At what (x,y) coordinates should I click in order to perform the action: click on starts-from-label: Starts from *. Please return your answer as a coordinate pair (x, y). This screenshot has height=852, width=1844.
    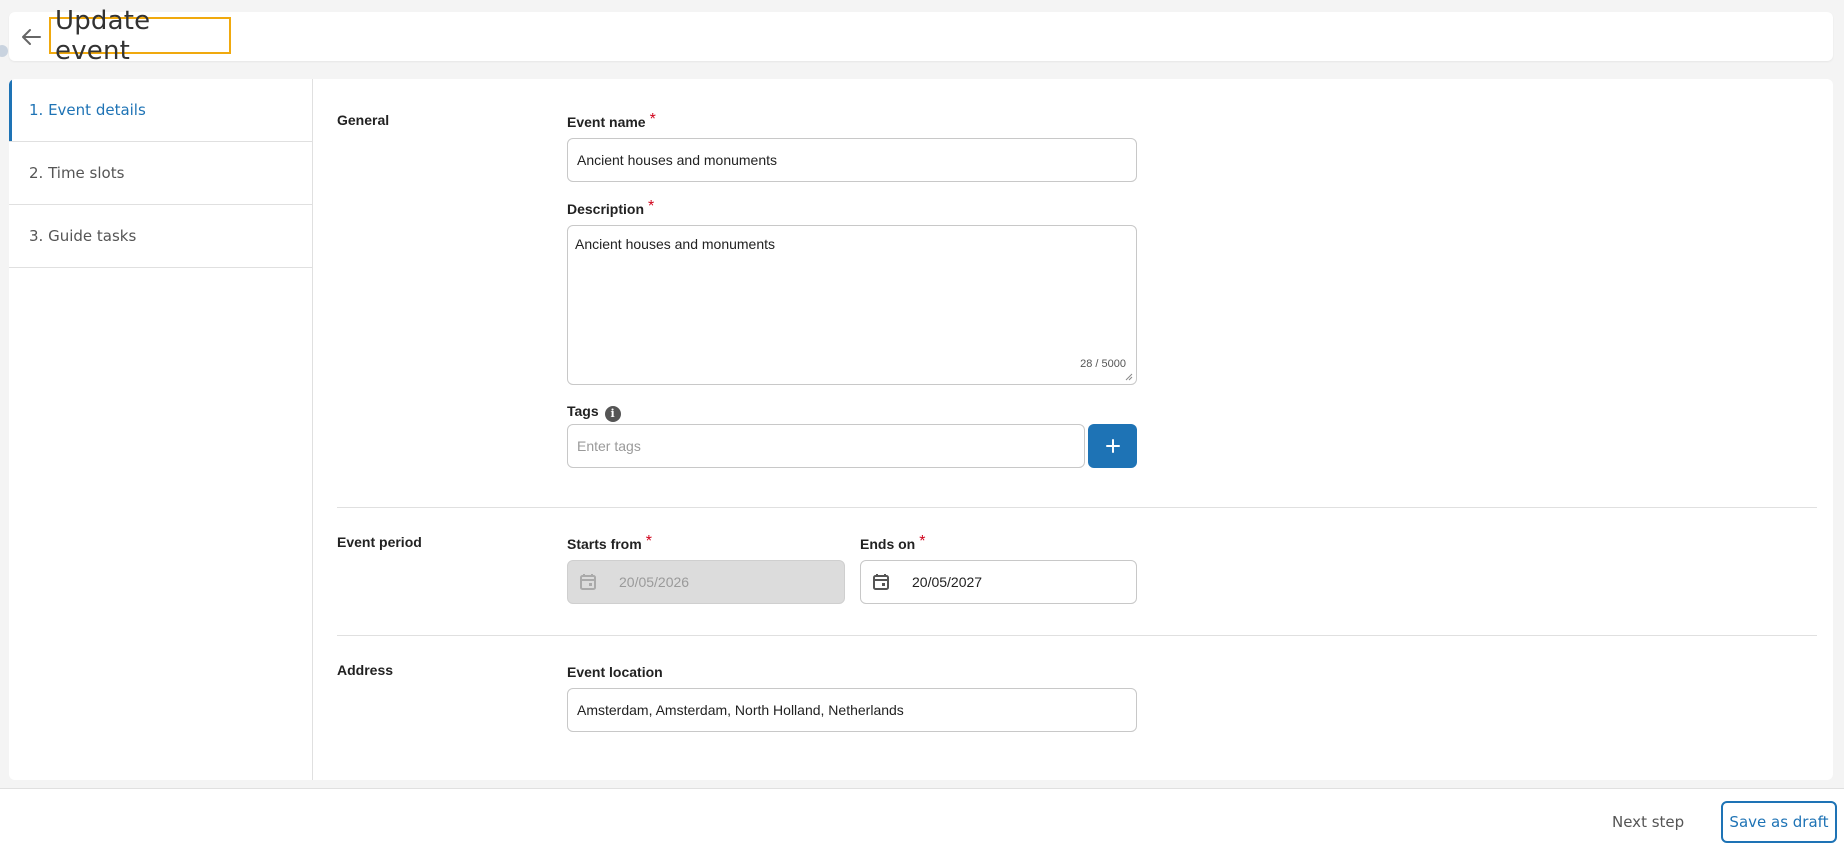
    Looking at the image, I should click on (609, 542).